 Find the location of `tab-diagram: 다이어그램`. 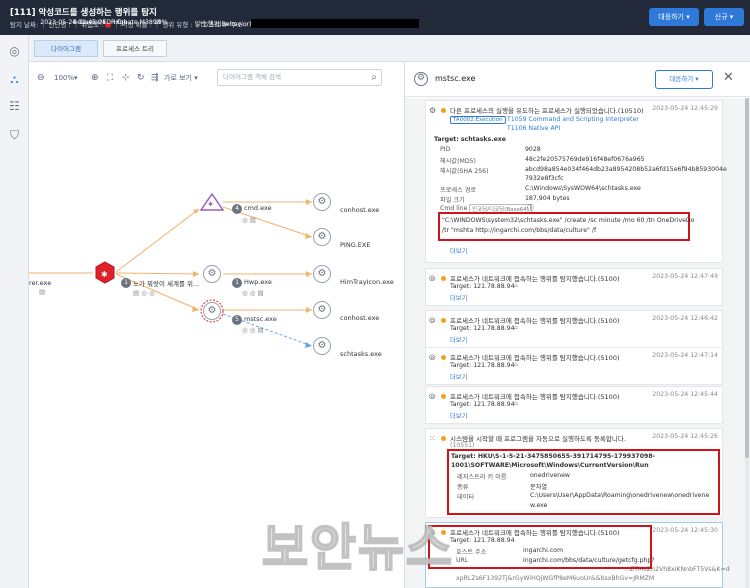

tab-diagram: 다이어그램 is located at coordinates (66, 48).